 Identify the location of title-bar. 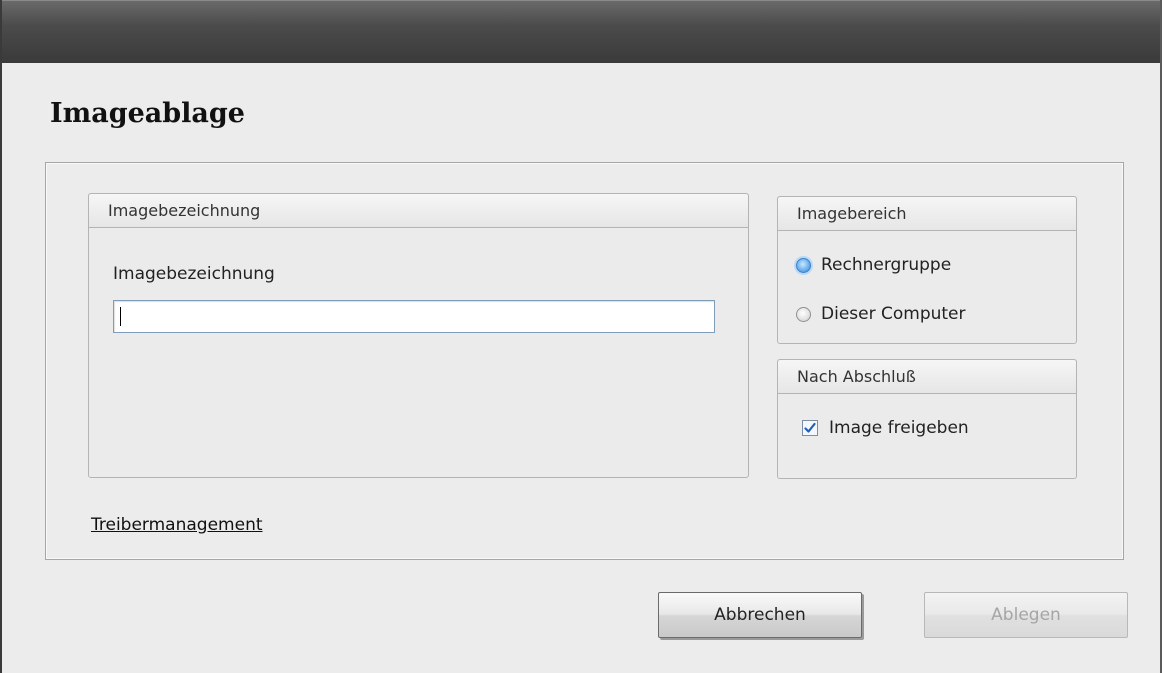
(581, 31).